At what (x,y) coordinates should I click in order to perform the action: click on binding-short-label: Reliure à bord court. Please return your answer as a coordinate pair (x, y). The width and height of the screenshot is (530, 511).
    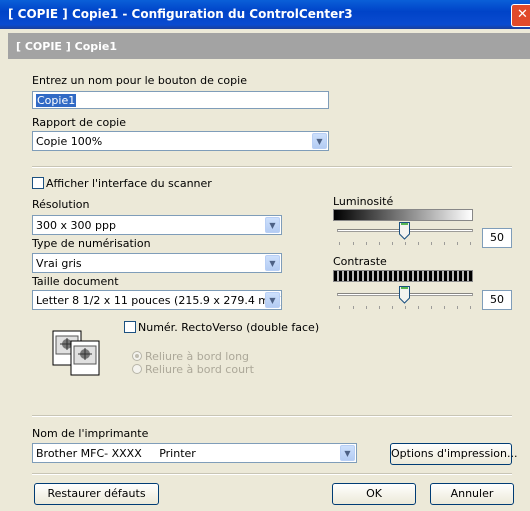
    Looking at the image, I should click on (199, 369).